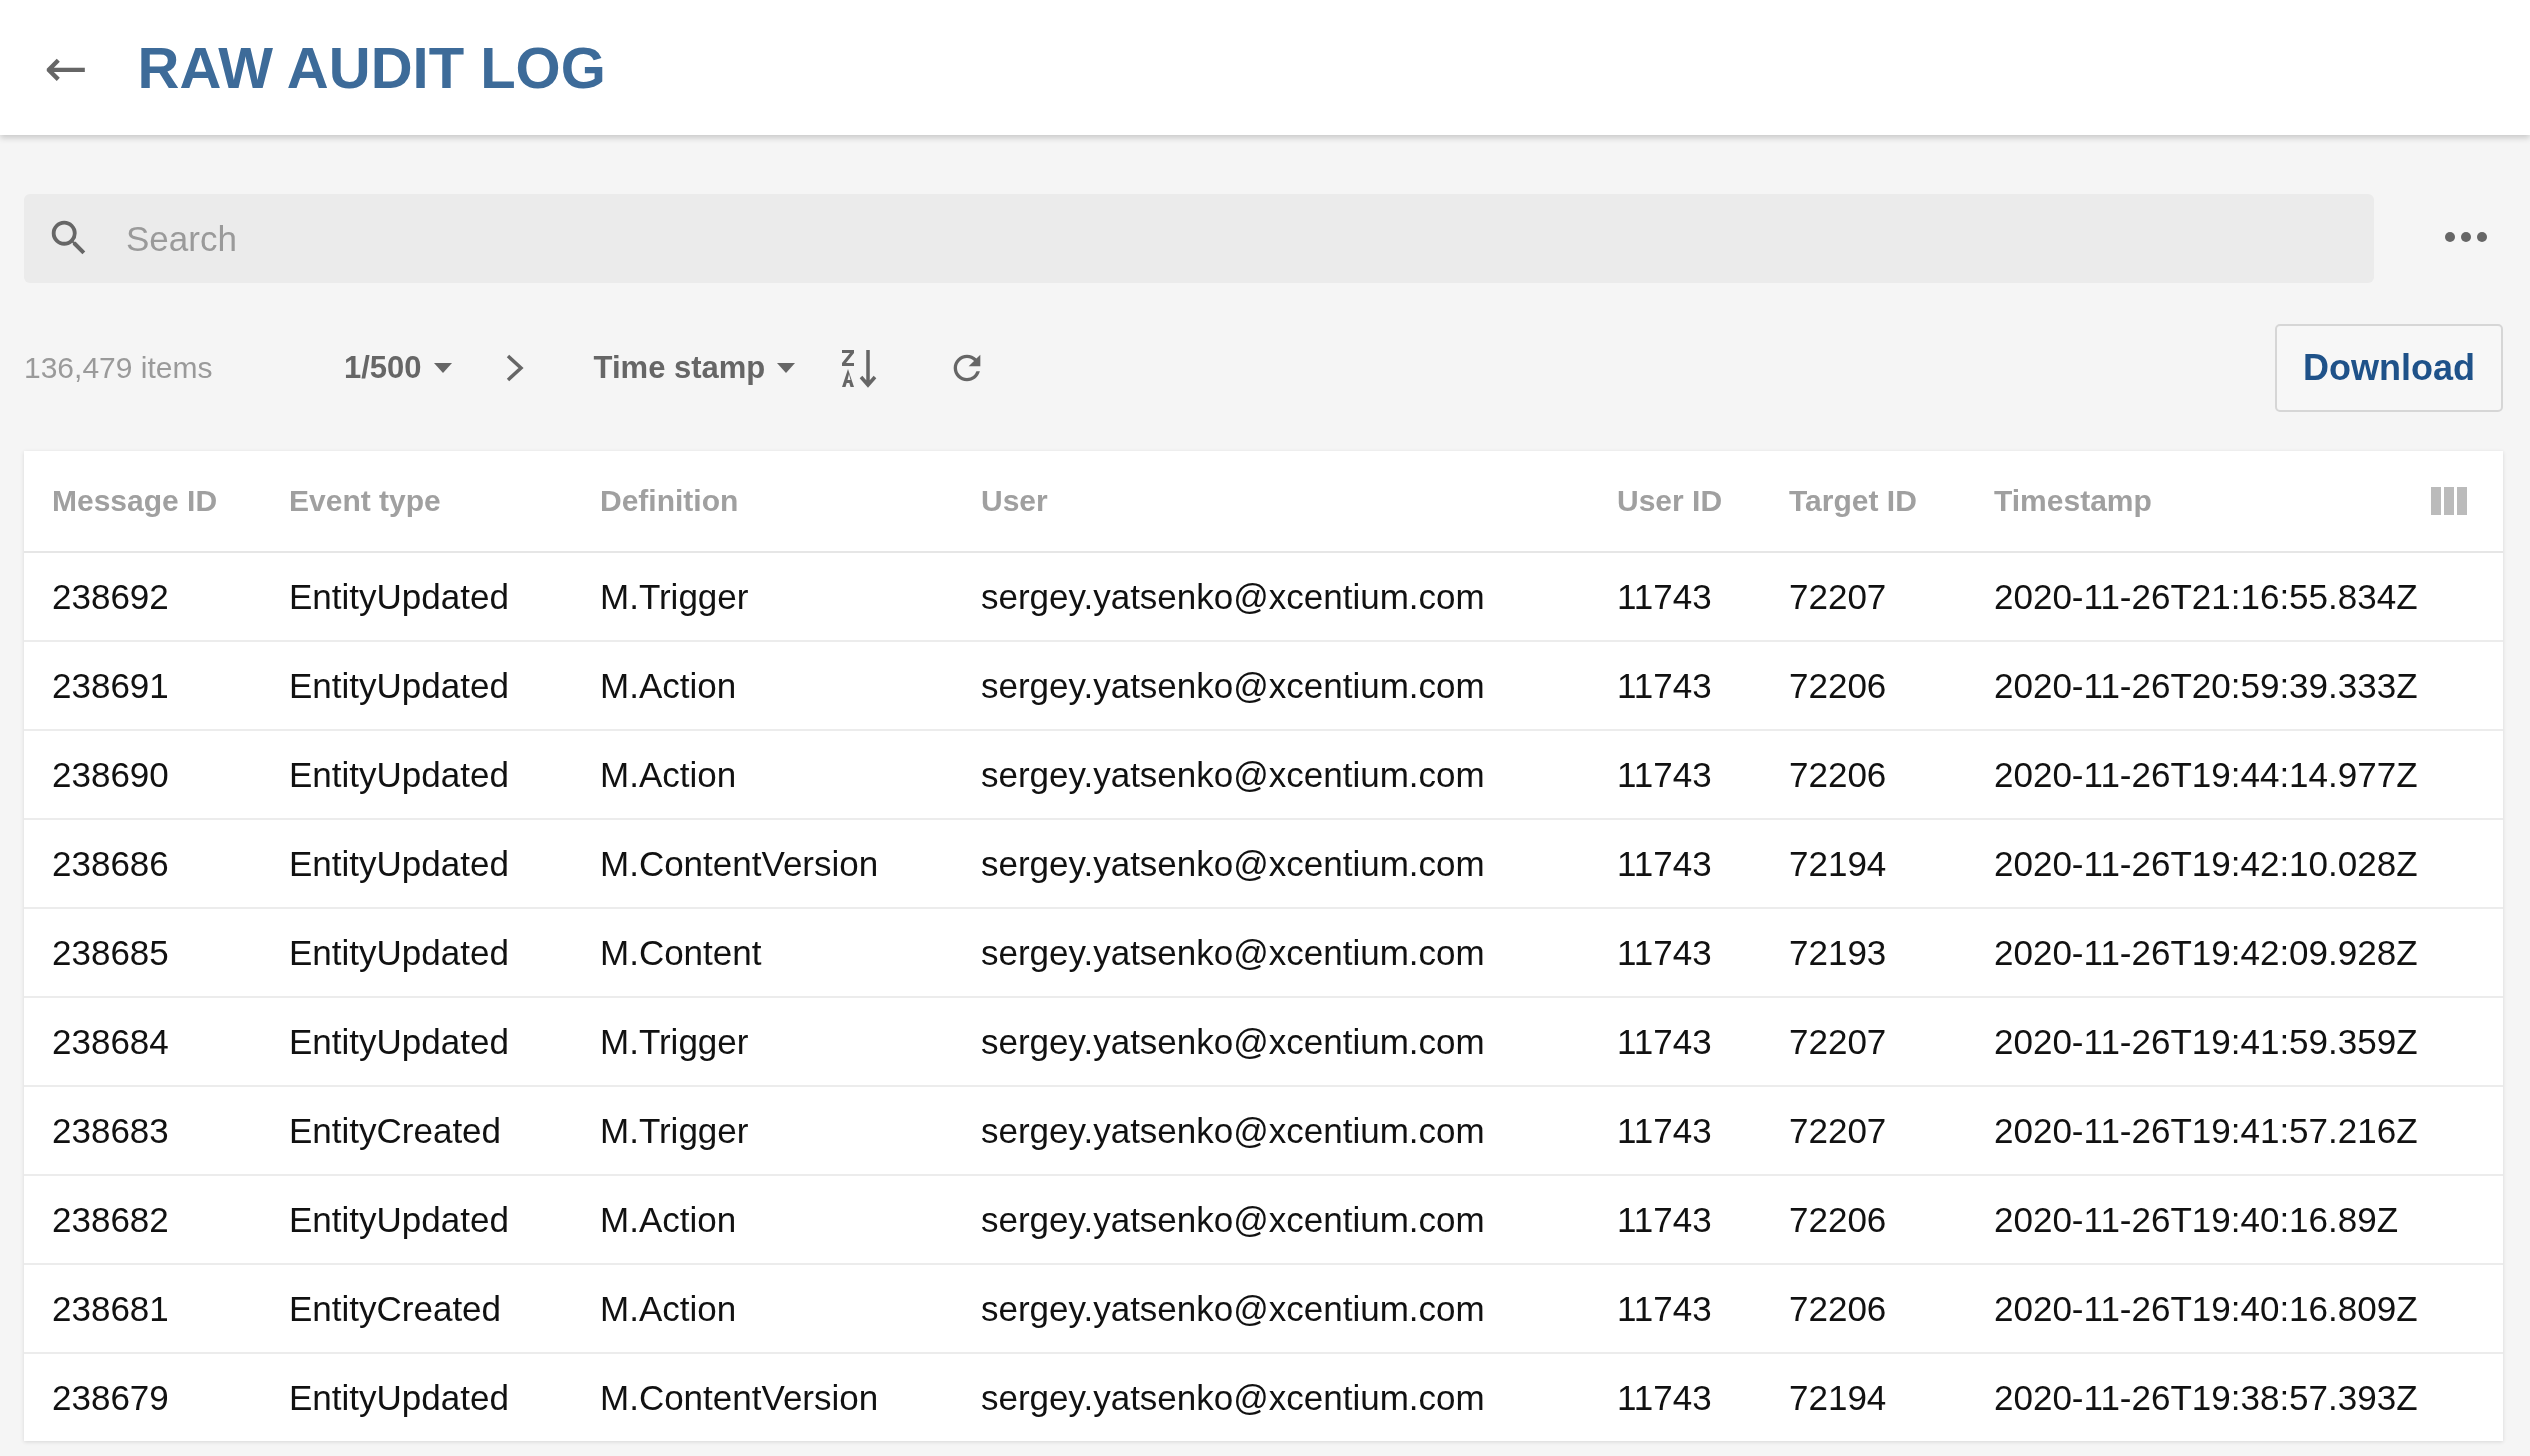  Describe the element at coordinates (111, 1308) in the screenshot. I see `table-cell-text: 238681` at that location.